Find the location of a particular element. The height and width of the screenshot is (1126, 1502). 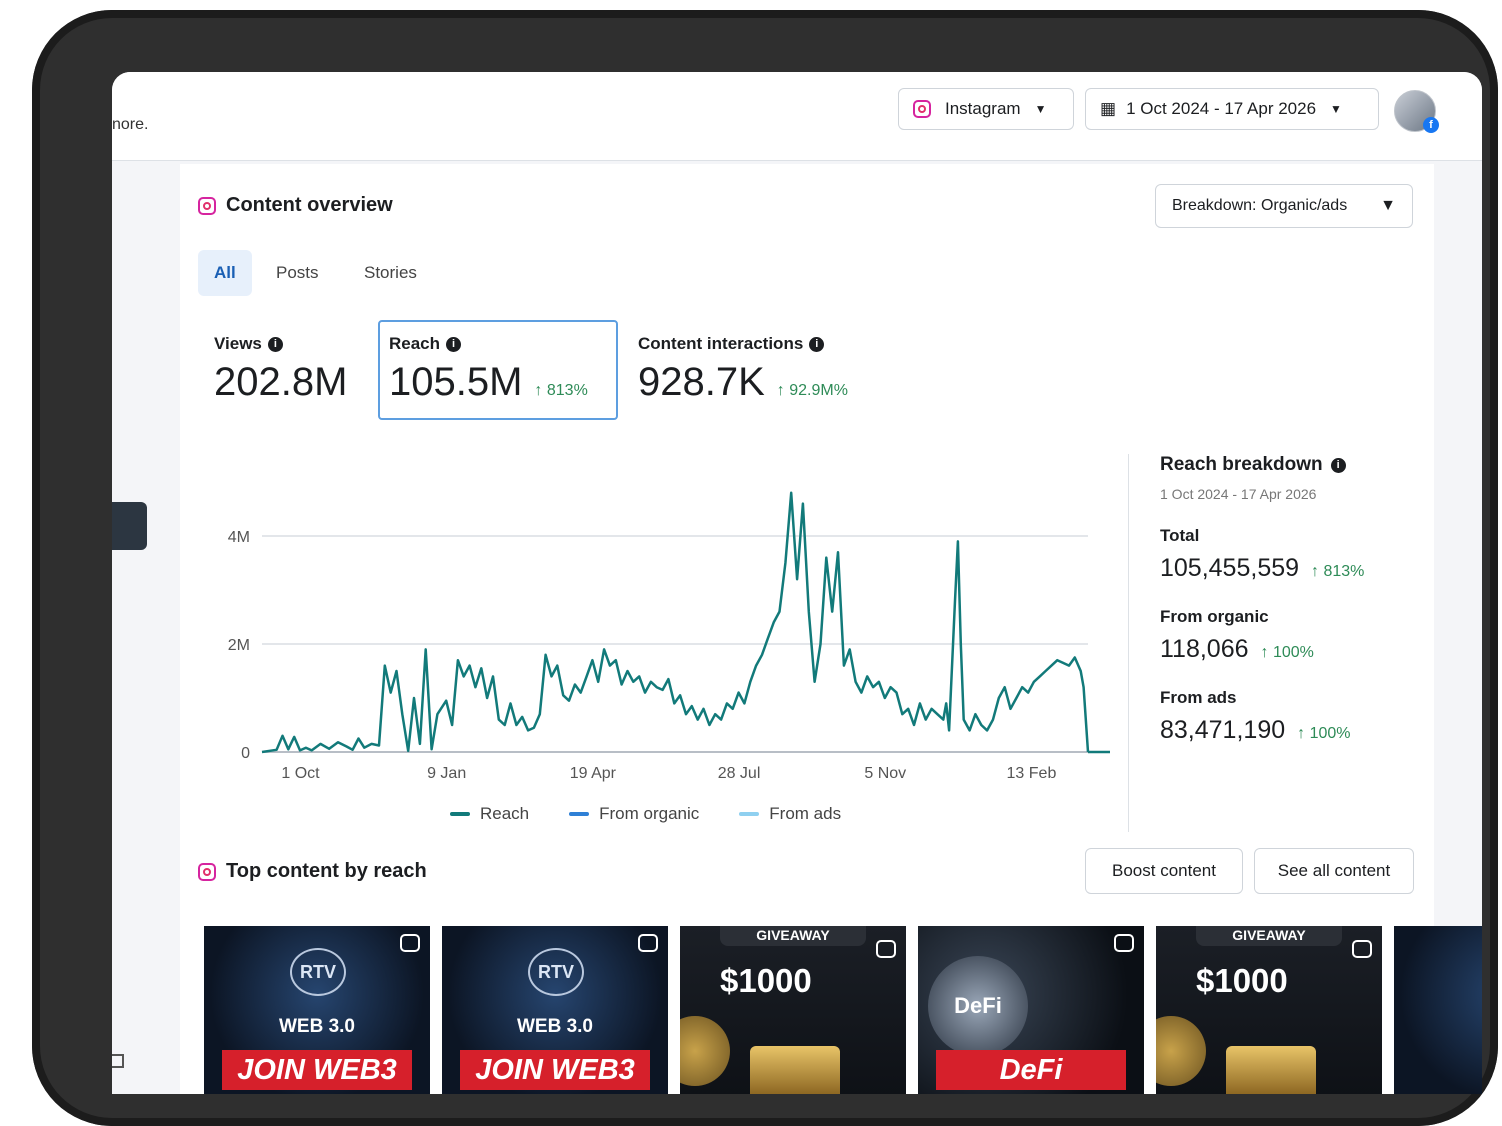

section-title: Top content by reach is located at coordinates (326, 871).